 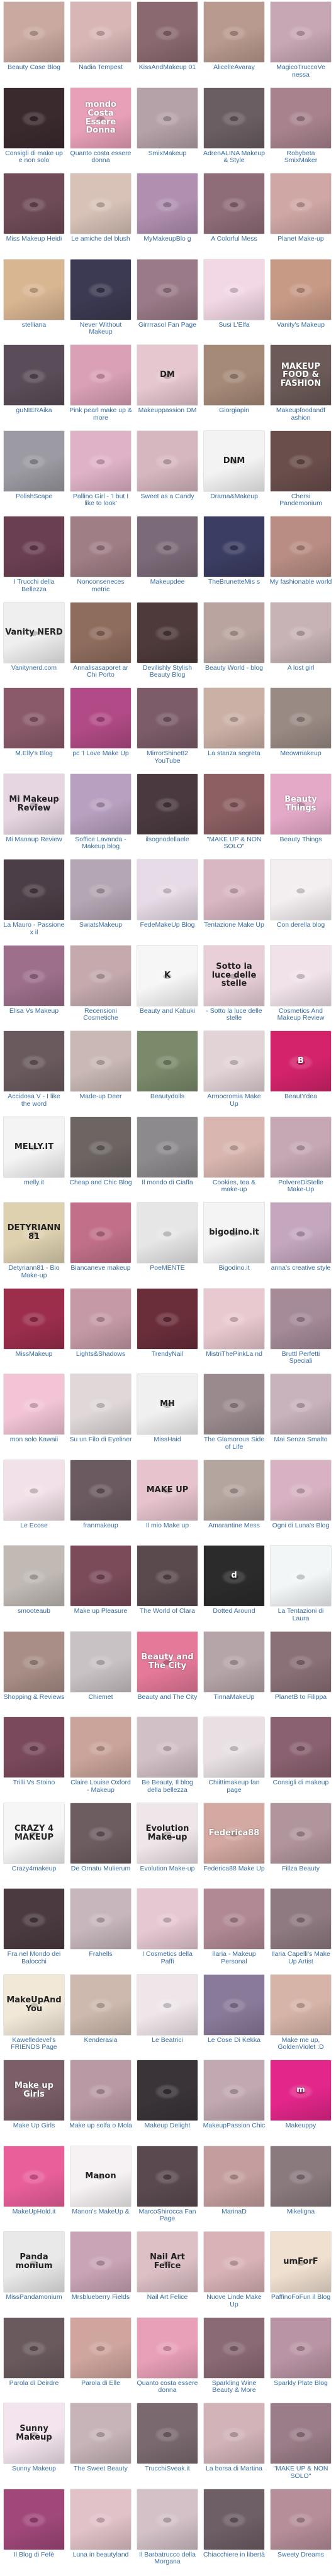 What do you see at coordinates (167, 1611) in the screenshot?
I see `blog-name-link: The World of Clara` at bounding box center [167, 1611].